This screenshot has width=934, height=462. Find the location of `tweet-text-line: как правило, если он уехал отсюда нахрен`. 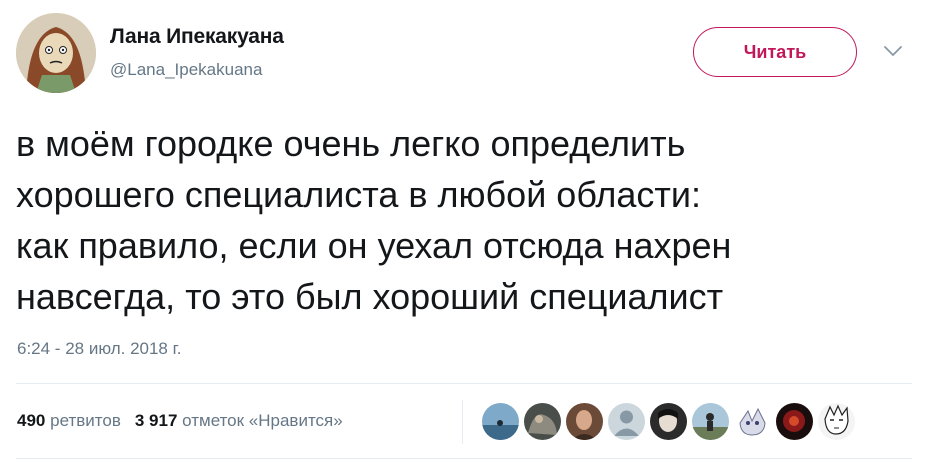

tweet-text-line: как правило, если он уехал отсюда нахрен is located at coordinates (374, 245).